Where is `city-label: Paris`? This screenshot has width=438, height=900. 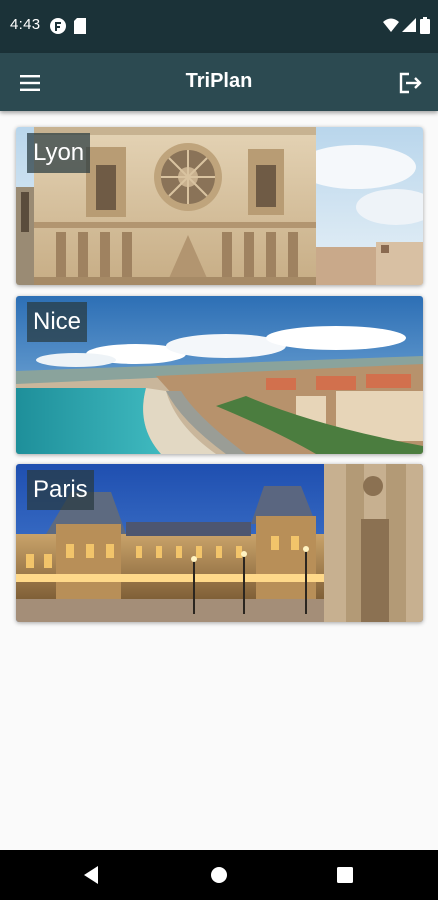
city-label: Paris is located at coordinates (60, 490).